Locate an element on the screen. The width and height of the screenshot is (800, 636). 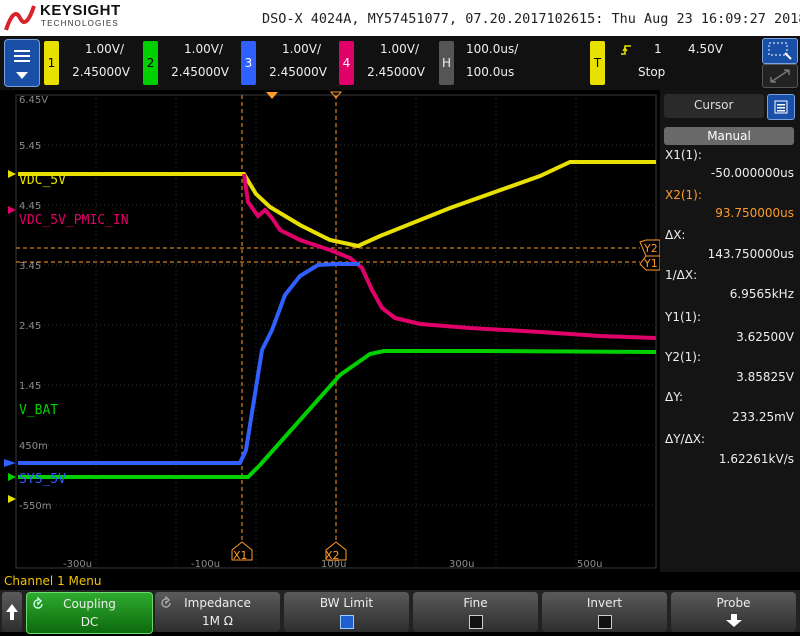
horizontal-scale: 100.0us/ is located at coordinates (492, 49).